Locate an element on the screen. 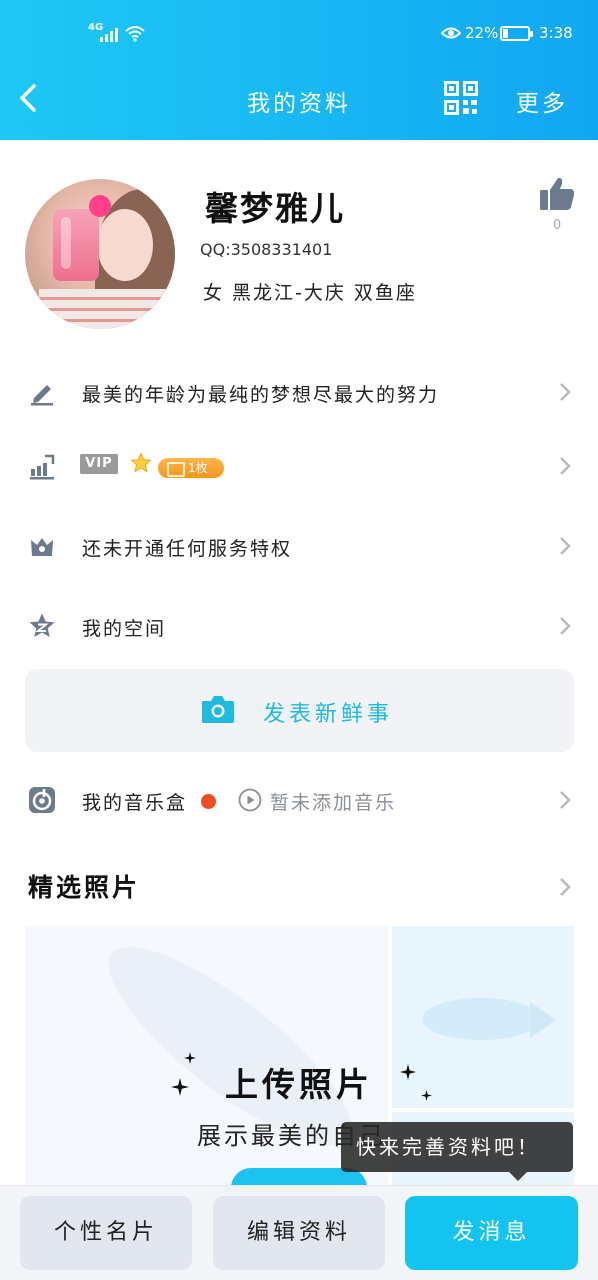 Image resolution: width=598 pixels, height=1280 pixels. edit-pencil-icon is located at coordinates (42, 395).